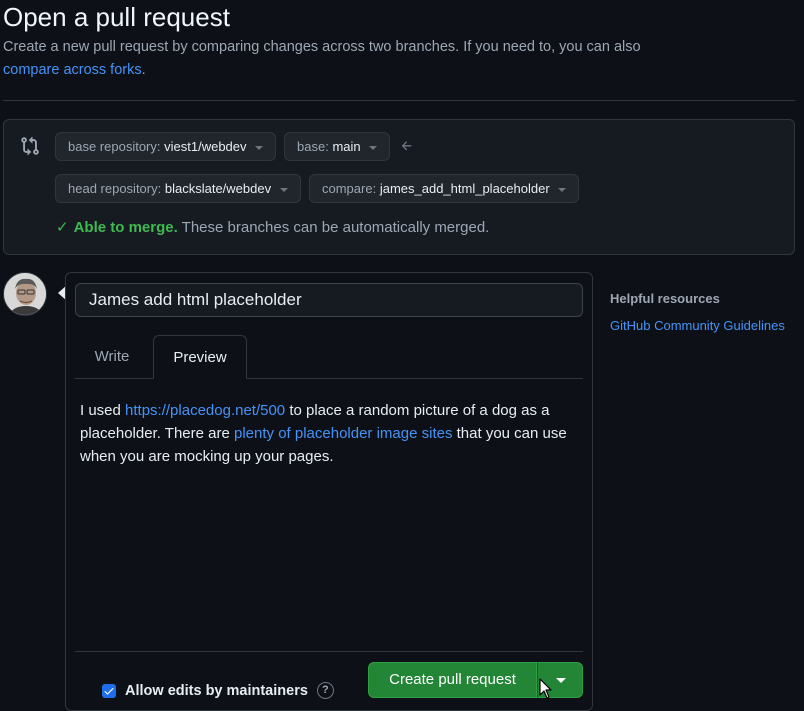 The width and height of the screenshot is (804, 711). Describe the element at coordinates (103, 410) in the screenshot. I see `preview-text-1: I used` at that location.